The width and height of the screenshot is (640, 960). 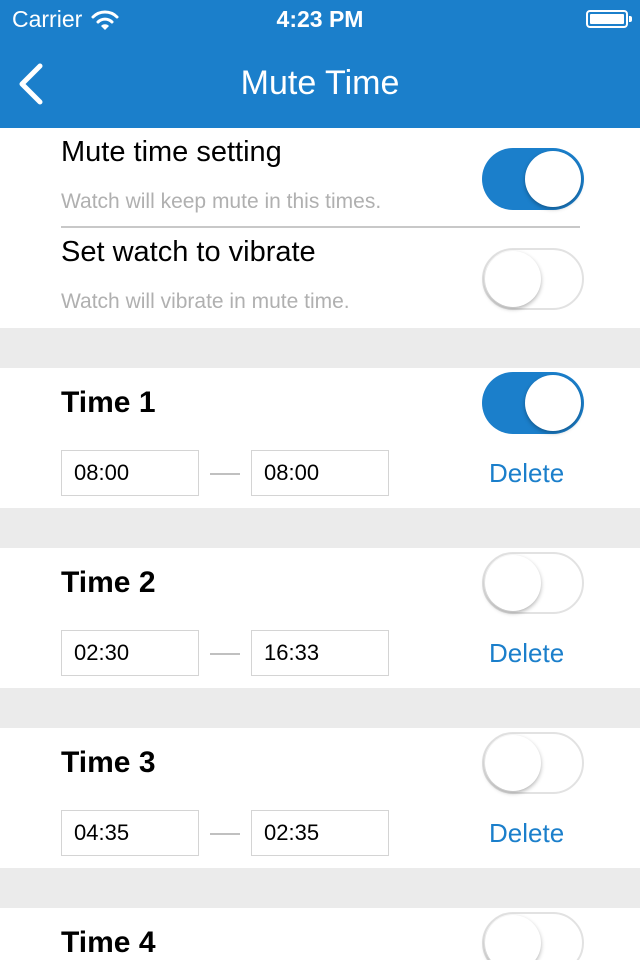 I want to click on navigation-bar: Carrier 4:23 PM Mute Time, so click(x=320, y=64).